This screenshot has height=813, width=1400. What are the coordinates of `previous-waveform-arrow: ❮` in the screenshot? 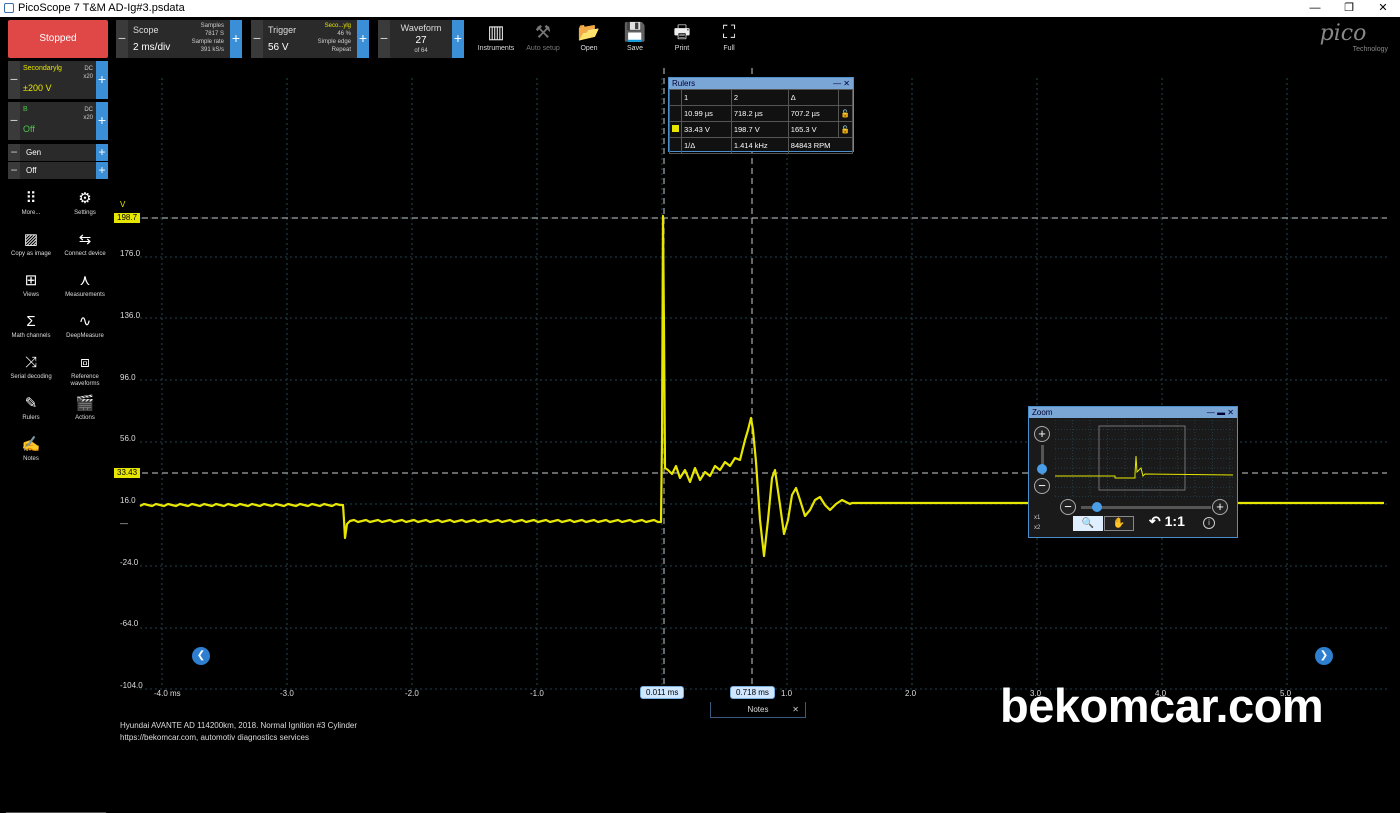 It's located at (201, 656).